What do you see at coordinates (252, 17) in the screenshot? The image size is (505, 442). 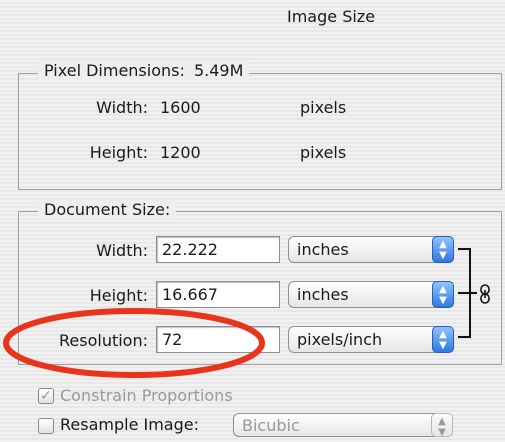 I see `dialog-title-bar: Image Size` at bounding box center [252, 17].